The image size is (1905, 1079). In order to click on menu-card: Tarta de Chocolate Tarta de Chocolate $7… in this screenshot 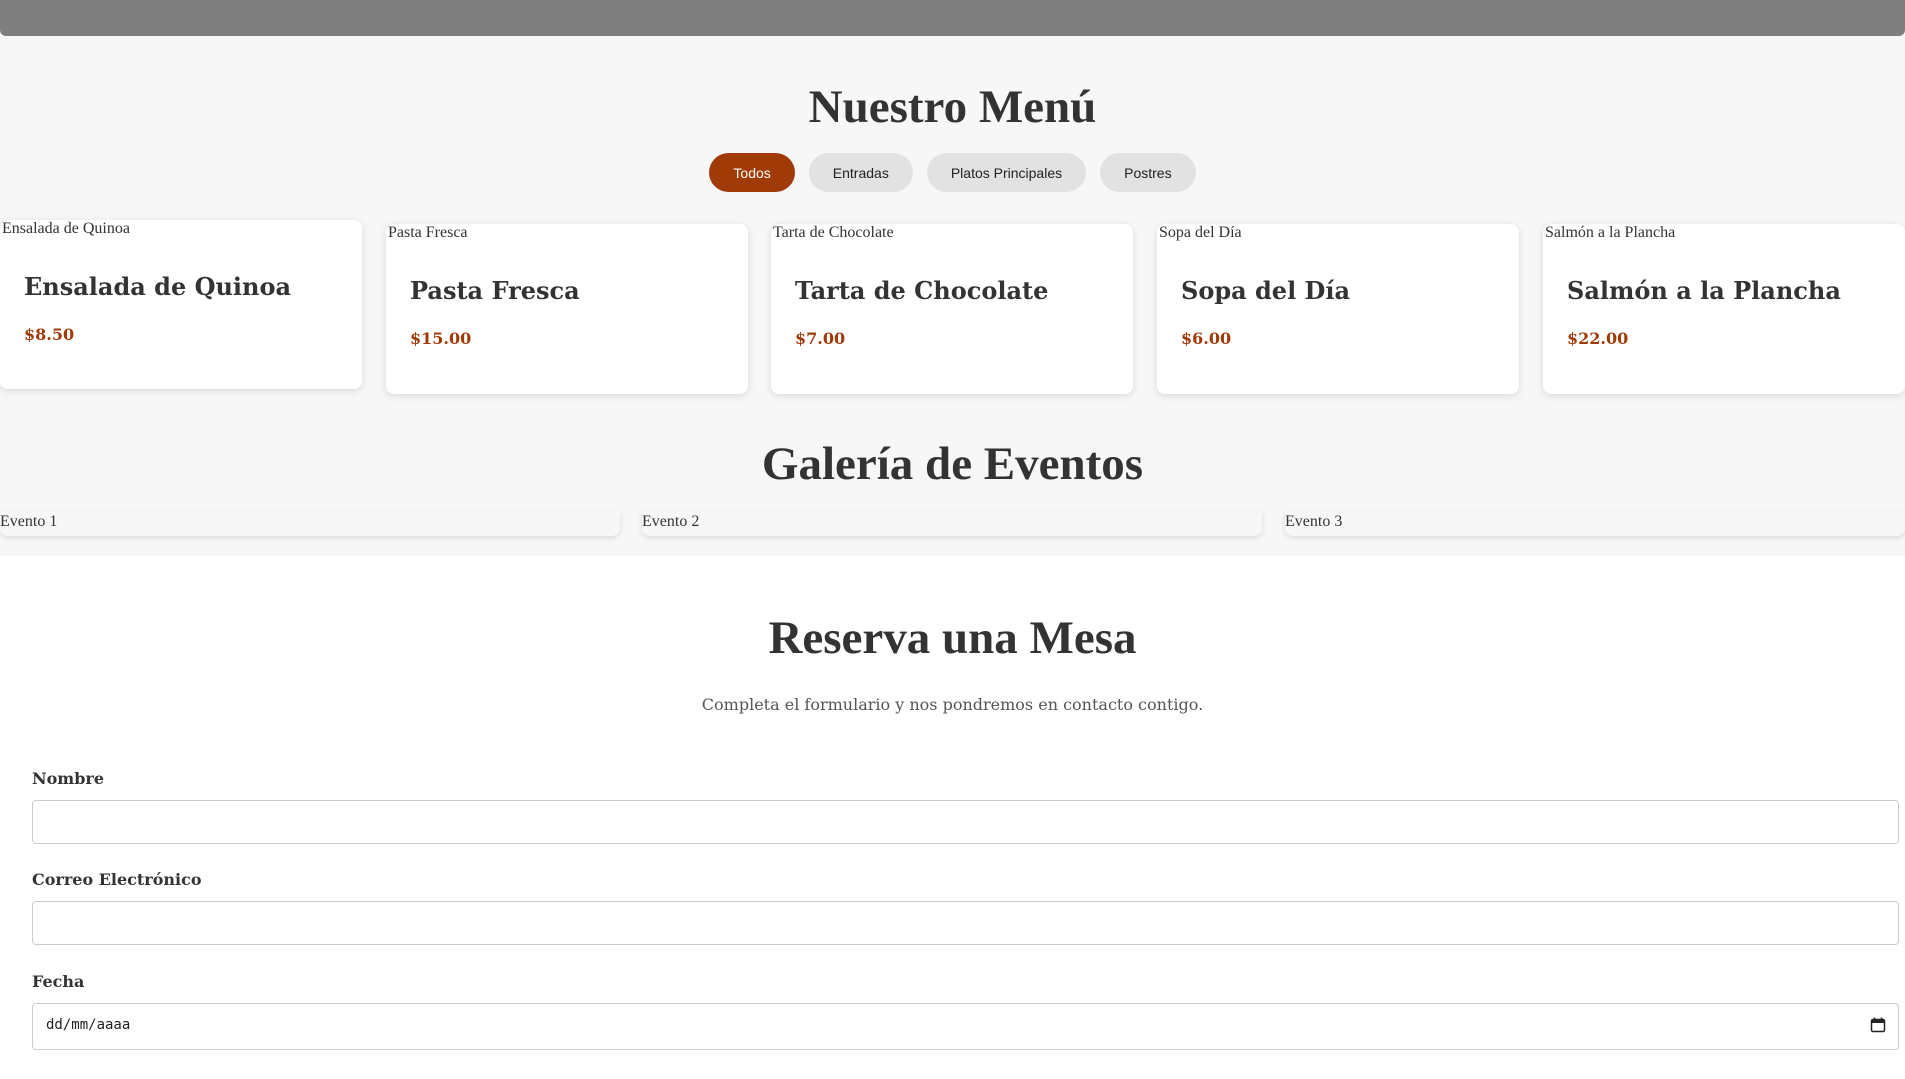, I will do `click(952, 309)`.